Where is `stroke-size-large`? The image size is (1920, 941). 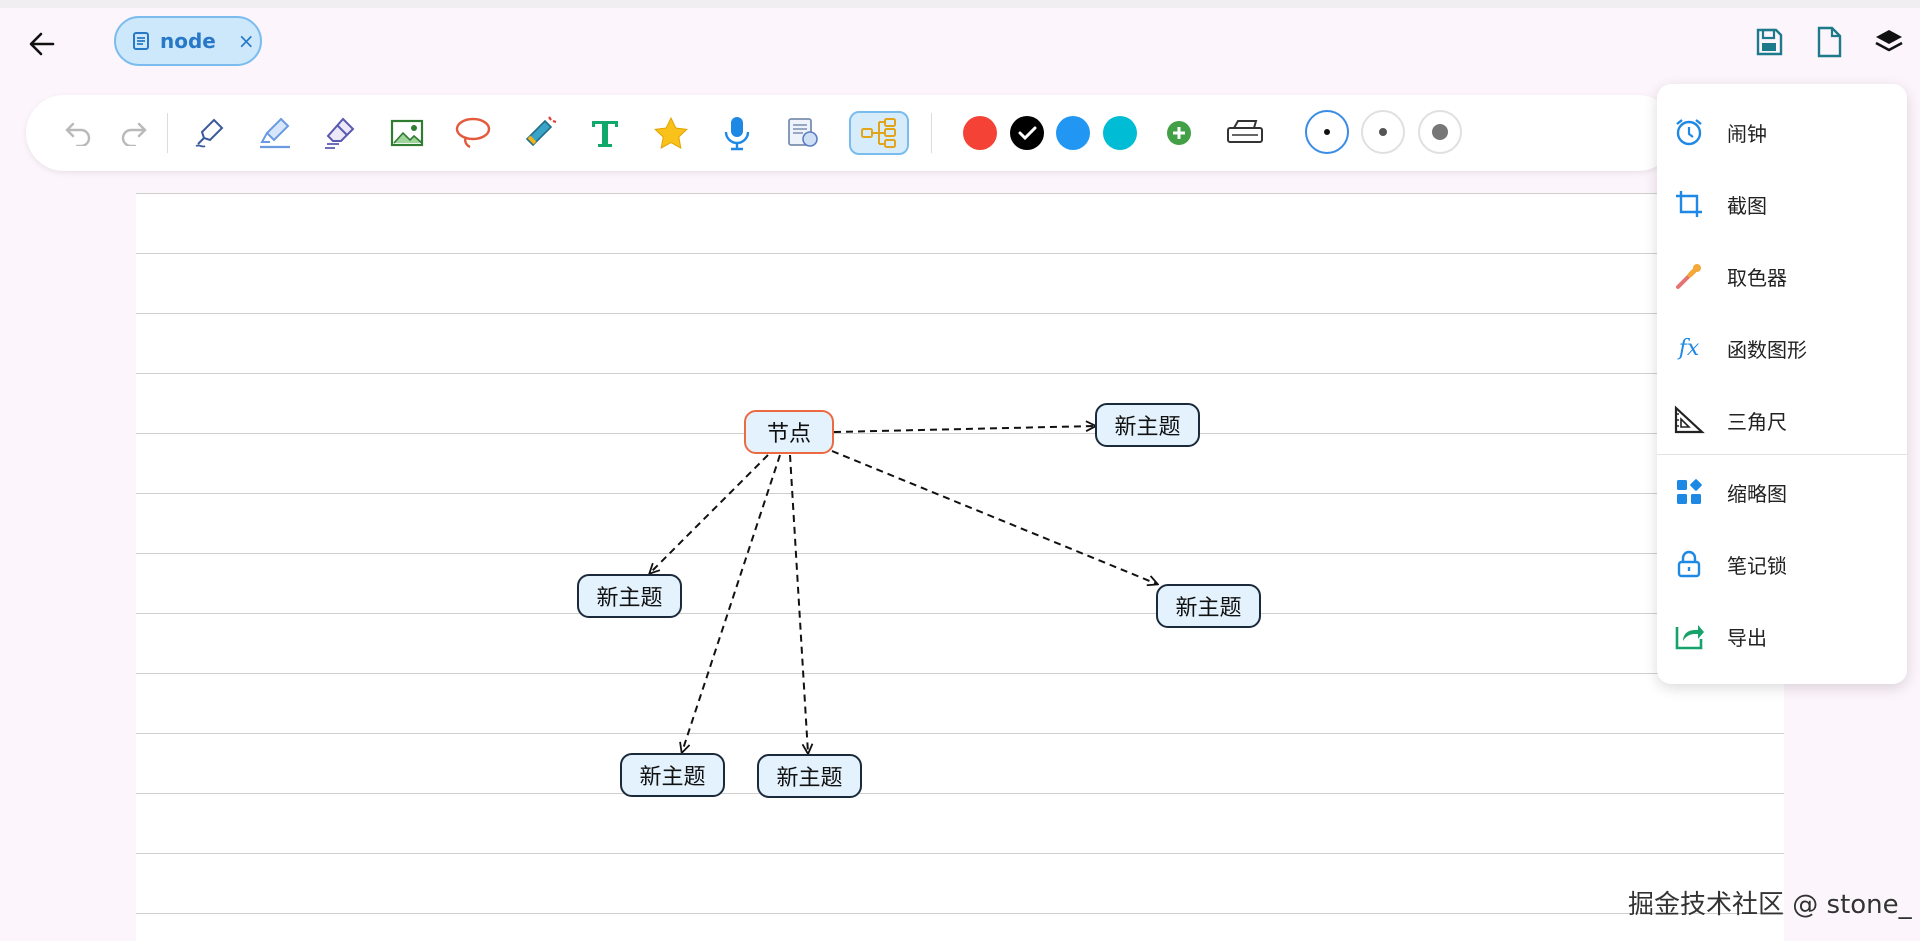 stroke-size-large is located at coordinates (1440, 132).